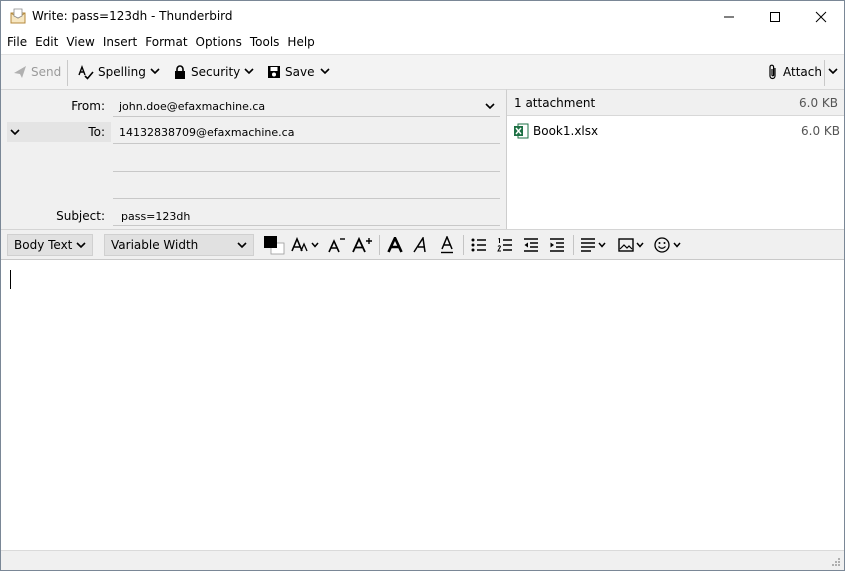  What do you see at coordinates (274, 72) in the screenshot?
I see `save-disk-icon` at bounding box center [274, 72].